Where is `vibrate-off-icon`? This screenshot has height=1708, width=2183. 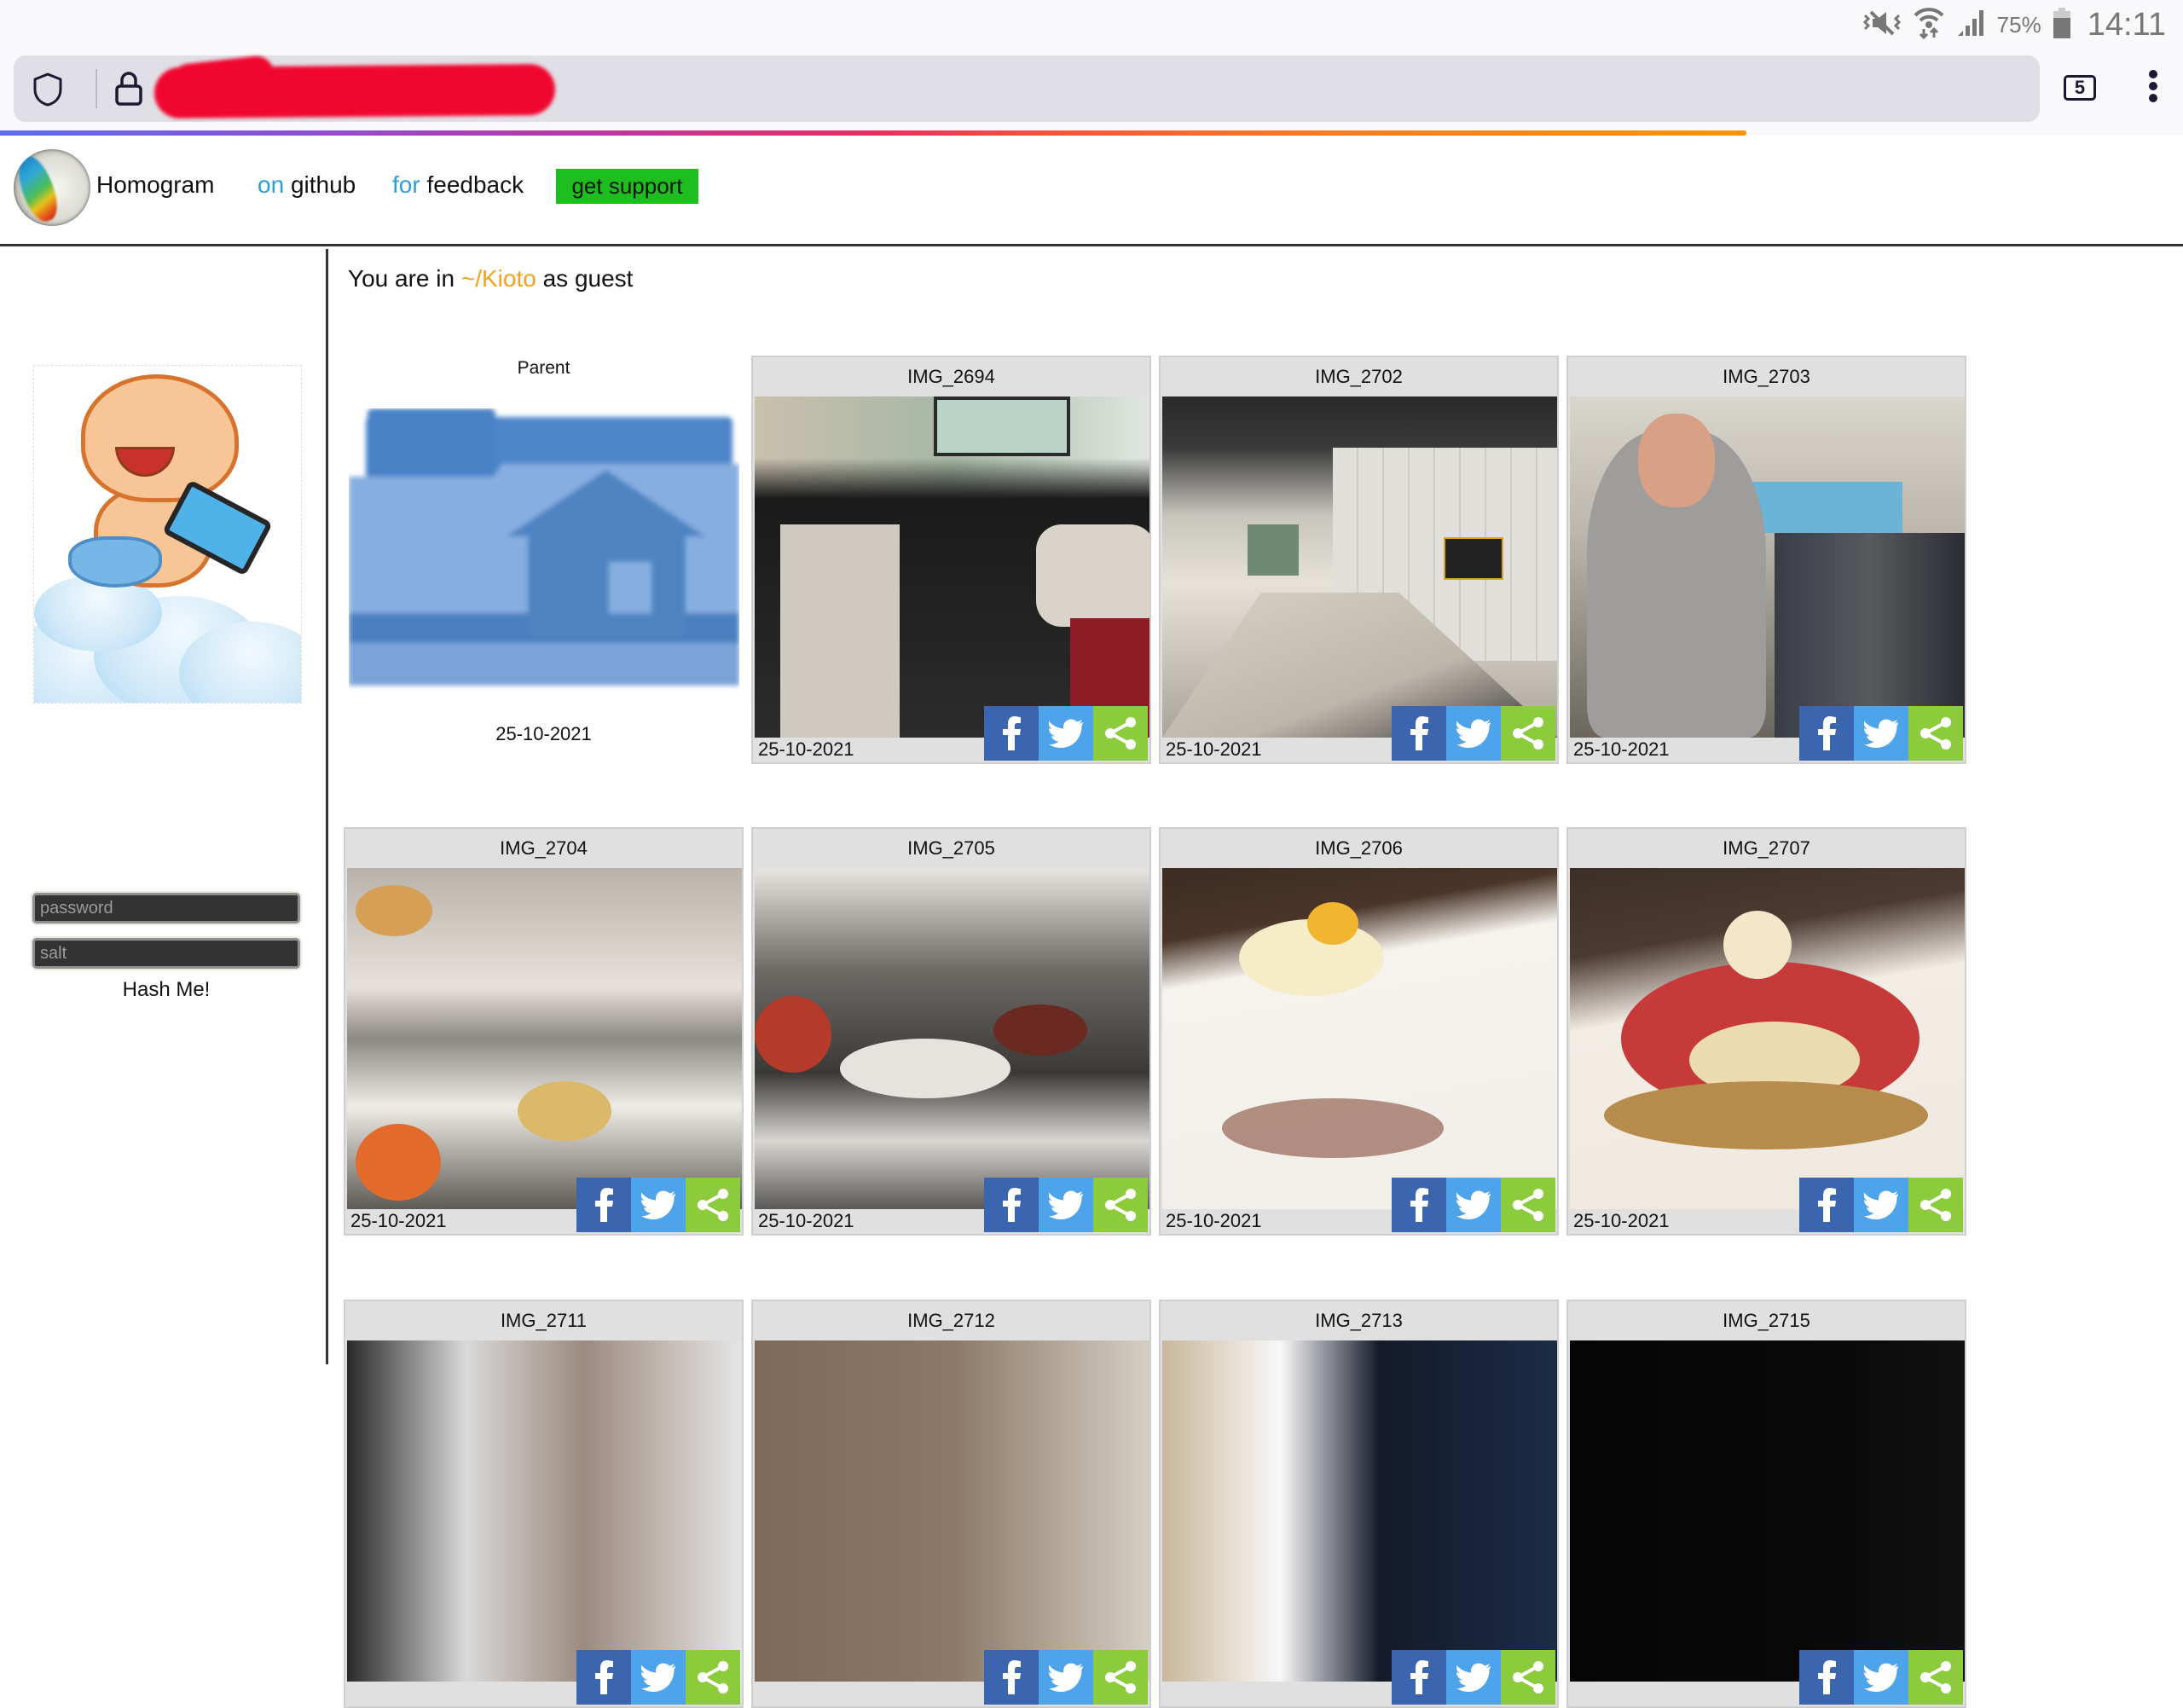
vibrate-off-icon is located at coordinates (1882, 25).